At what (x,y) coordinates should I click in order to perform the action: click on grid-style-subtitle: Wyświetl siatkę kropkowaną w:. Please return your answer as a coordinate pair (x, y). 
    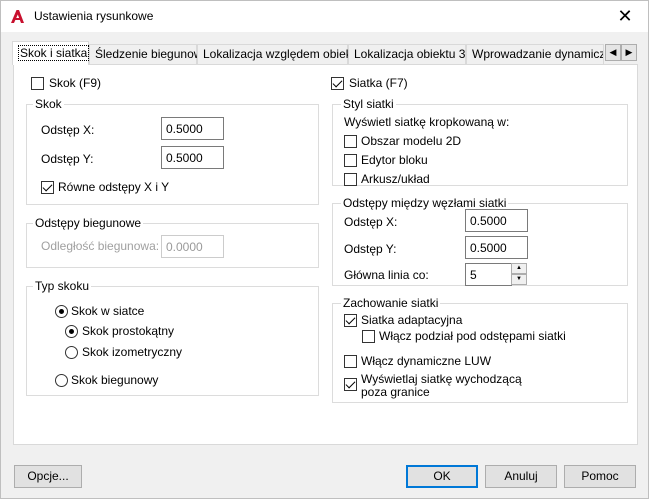
    Looking at the image, I should click on (427, 122).